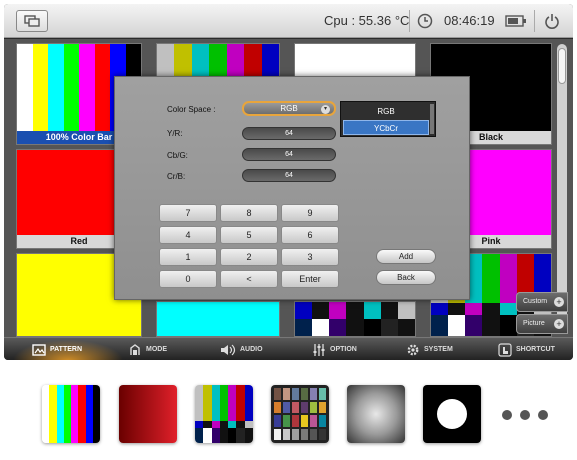 The width and height of the screenshot is (577, 460). Describe the element at coordinates (534, 323) in the screenshot. I see `picture-label: Picture` at that location.